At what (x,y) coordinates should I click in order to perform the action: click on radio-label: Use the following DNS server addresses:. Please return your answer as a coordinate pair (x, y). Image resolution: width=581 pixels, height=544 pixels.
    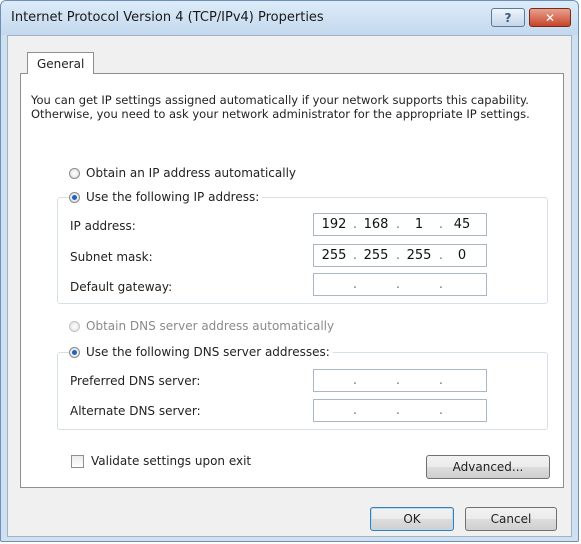
    Looking at the image, I should click on (208, 352).